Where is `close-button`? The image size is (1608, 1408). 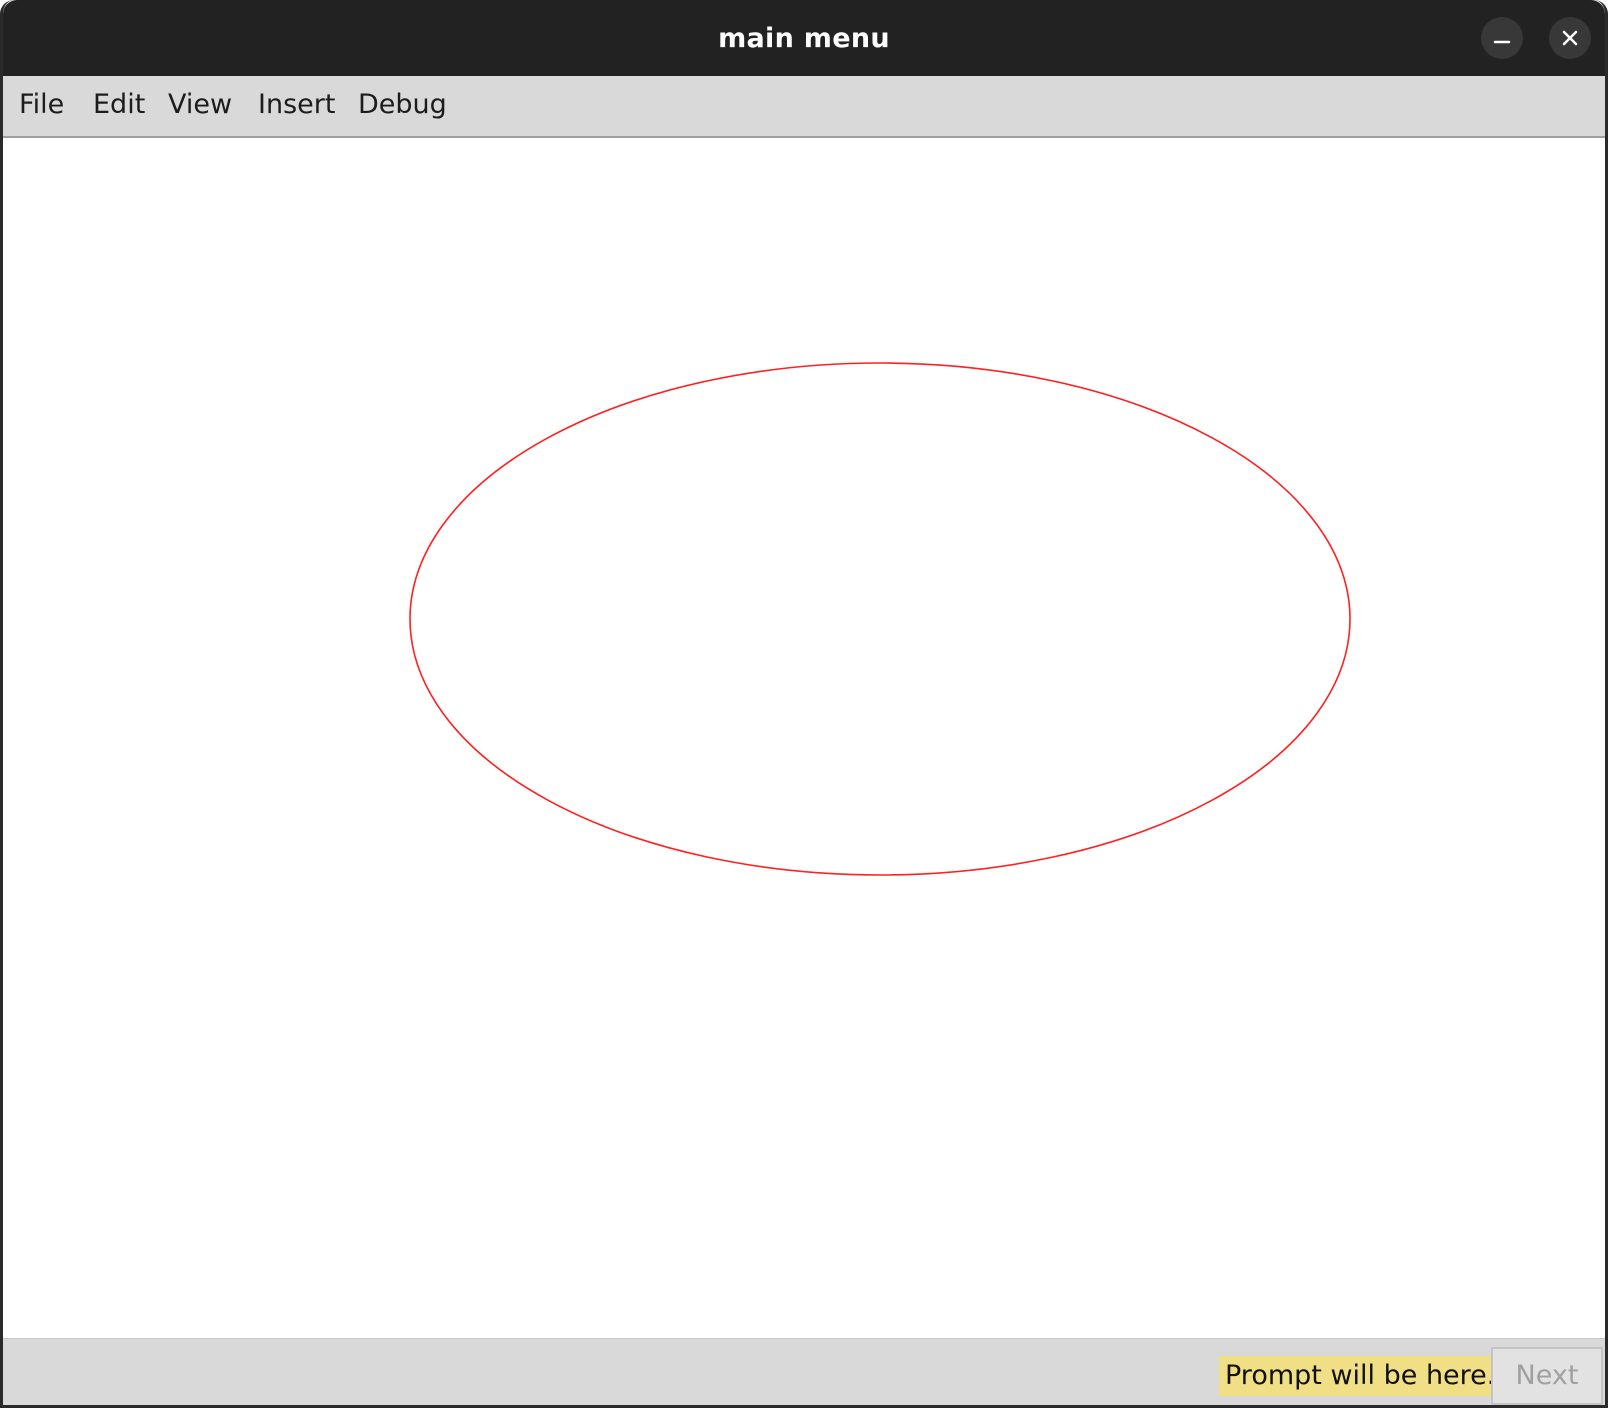
close-button is located at coordinates (1570, 38).